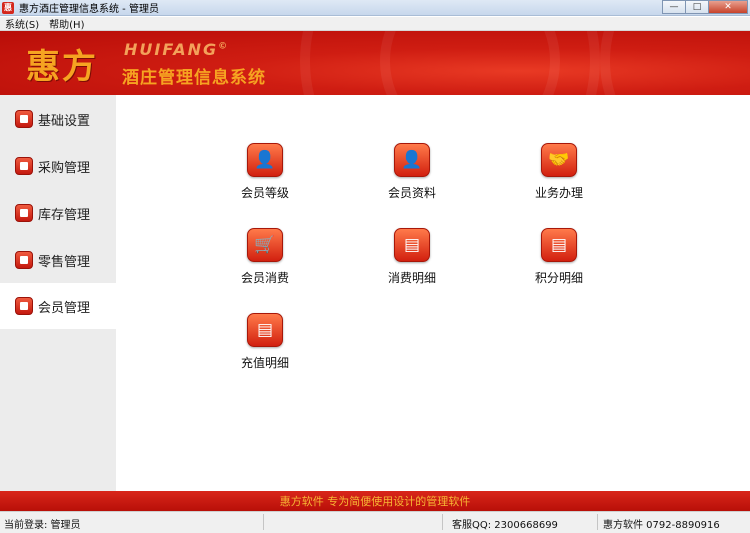  I want to click on sidebar-item-label: 库存管理, so click(64, 215).